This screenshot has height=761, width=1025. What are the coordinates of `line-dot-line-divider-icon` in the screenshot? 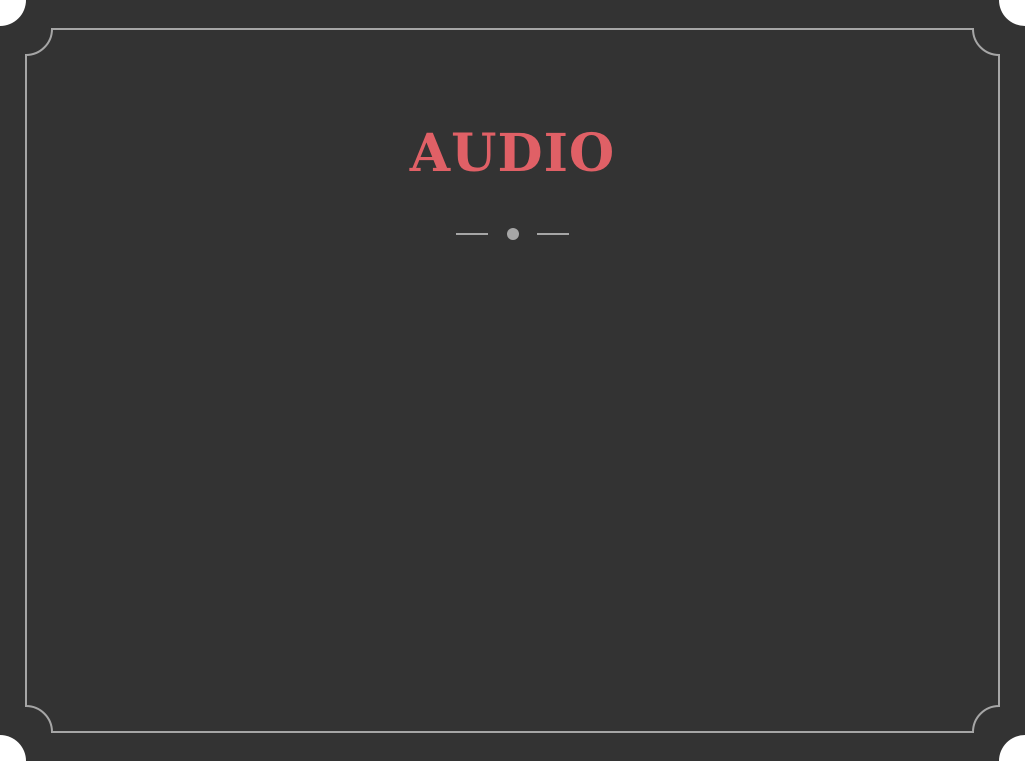 It's located at (512, 234).